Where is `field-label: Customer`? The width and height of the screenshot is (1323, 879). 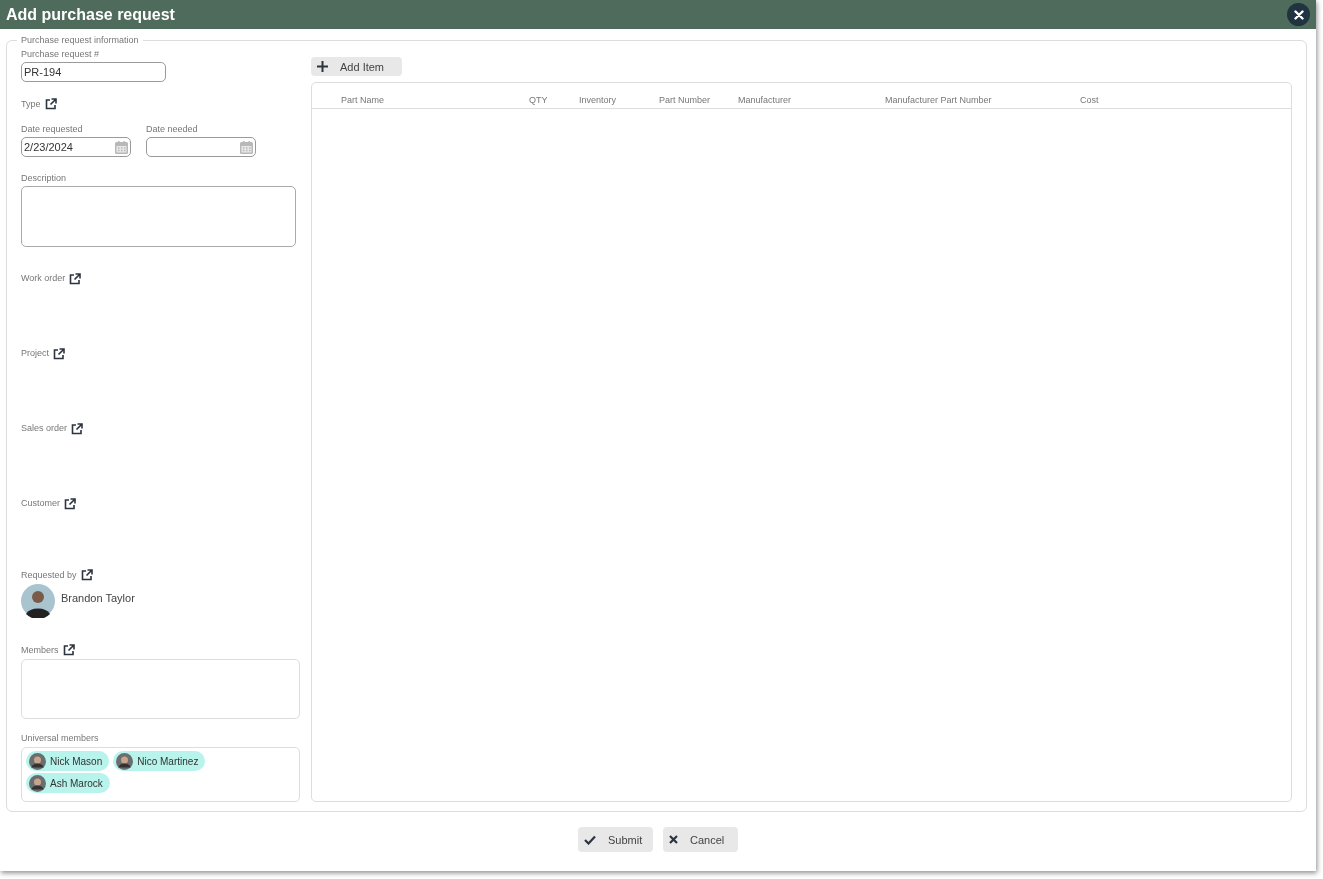
field-label: Customer is located at coordinates (40, 503).